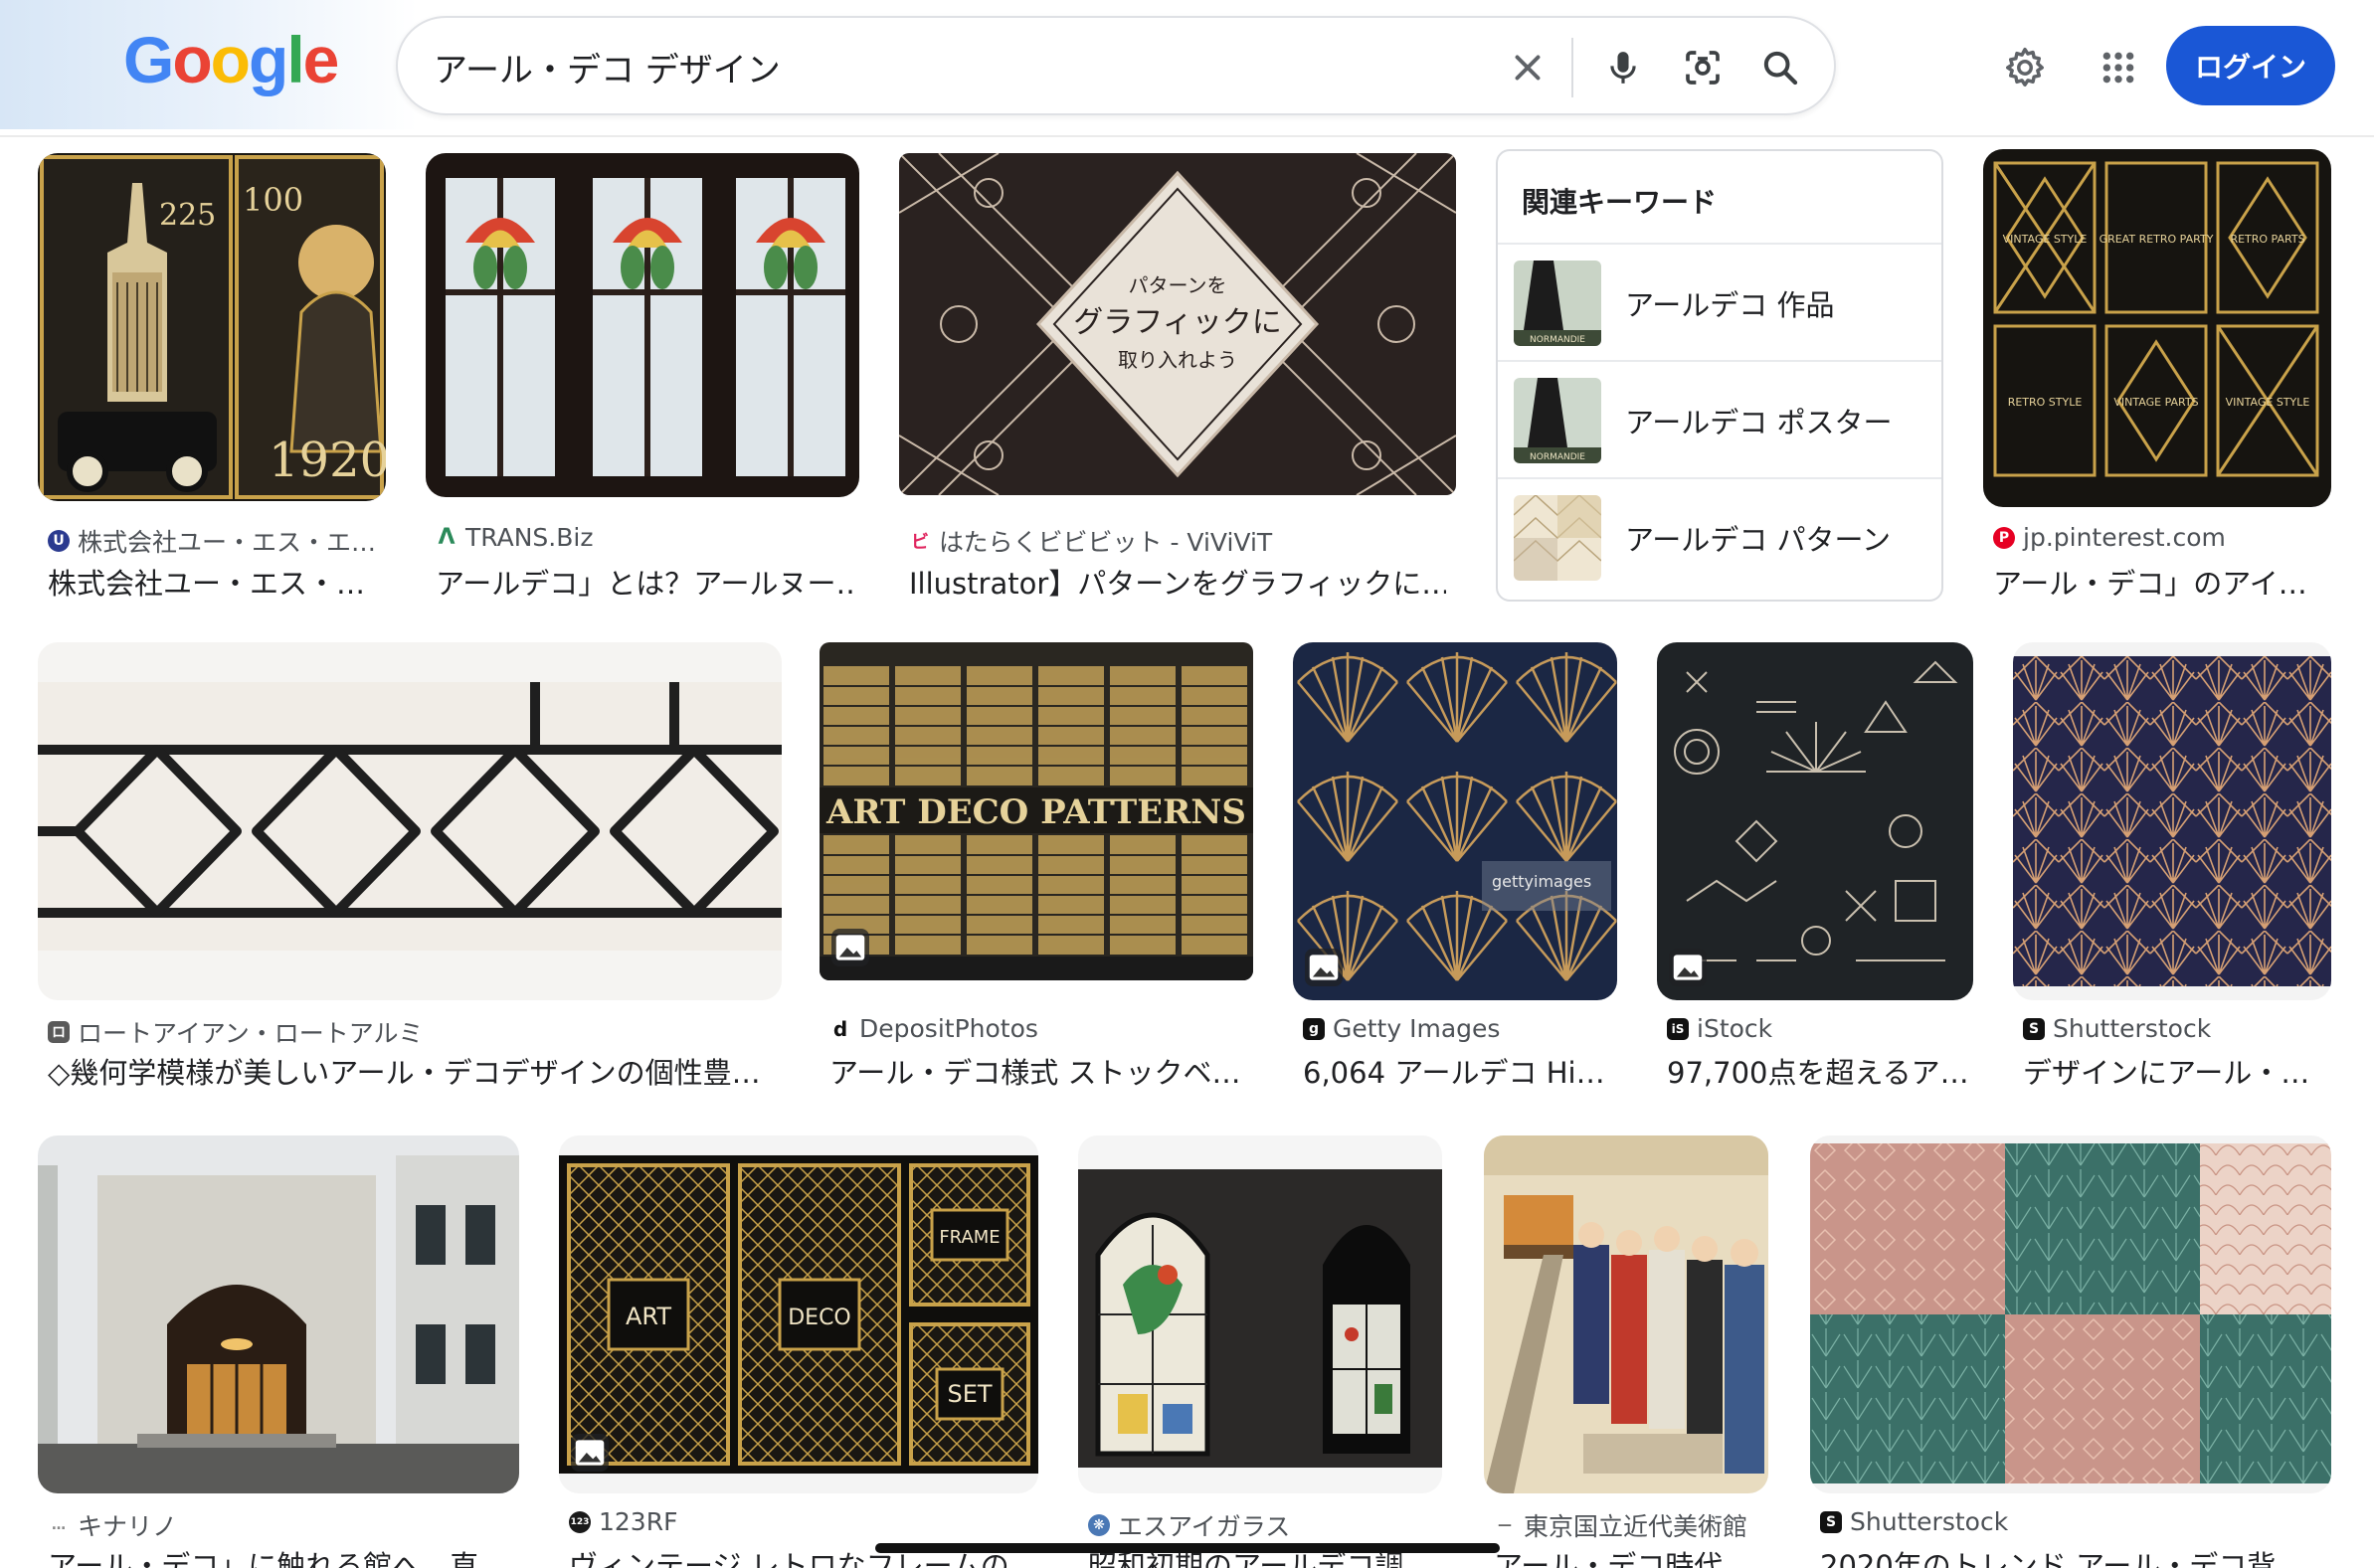  What do you see at coordinates (1541, 881) in the screenshot?
I see `getty-watermark: gettyimages` at bounding box center [1541, 881].